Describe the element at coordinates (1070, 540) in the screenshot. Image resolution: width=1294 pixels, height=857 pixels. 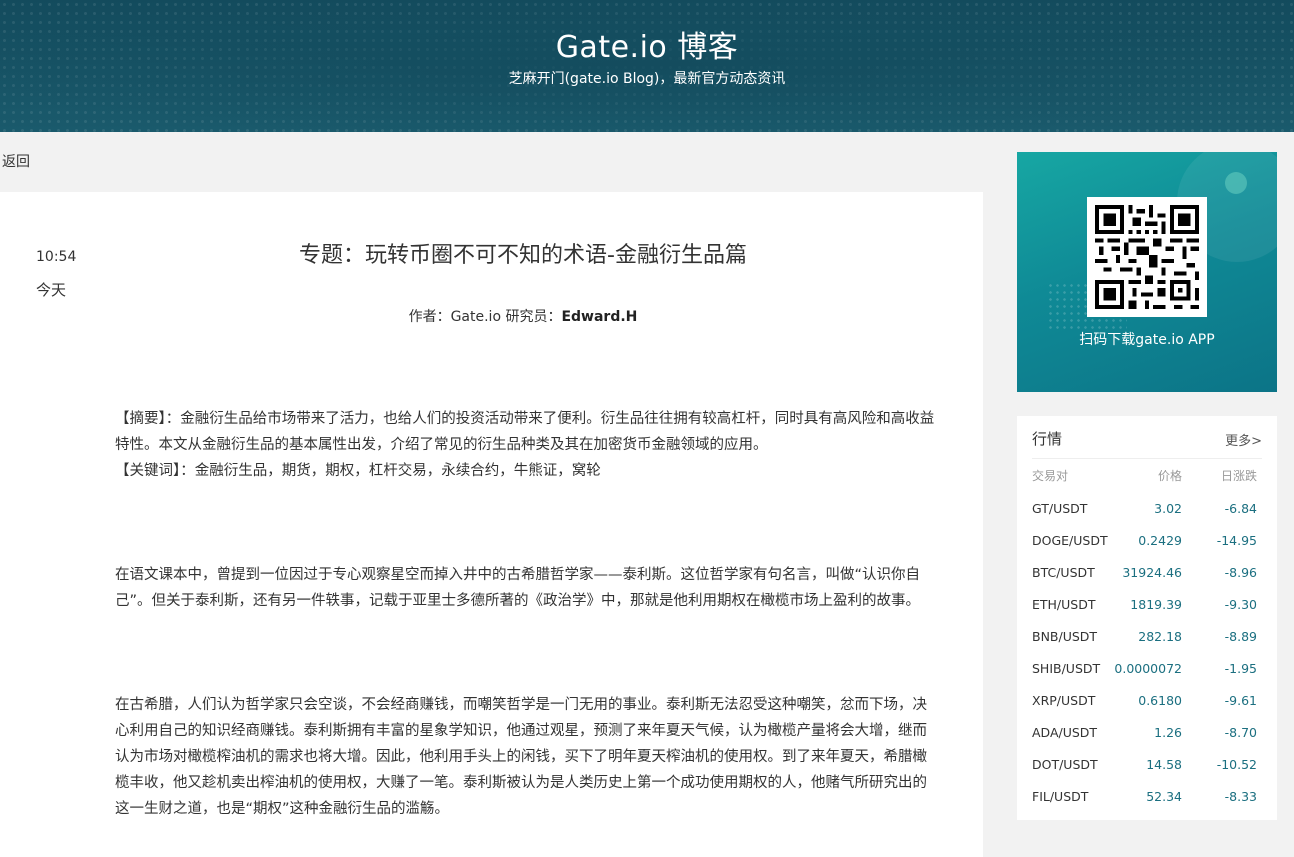
I see `market-pair: DOGE/USDT` at that location.